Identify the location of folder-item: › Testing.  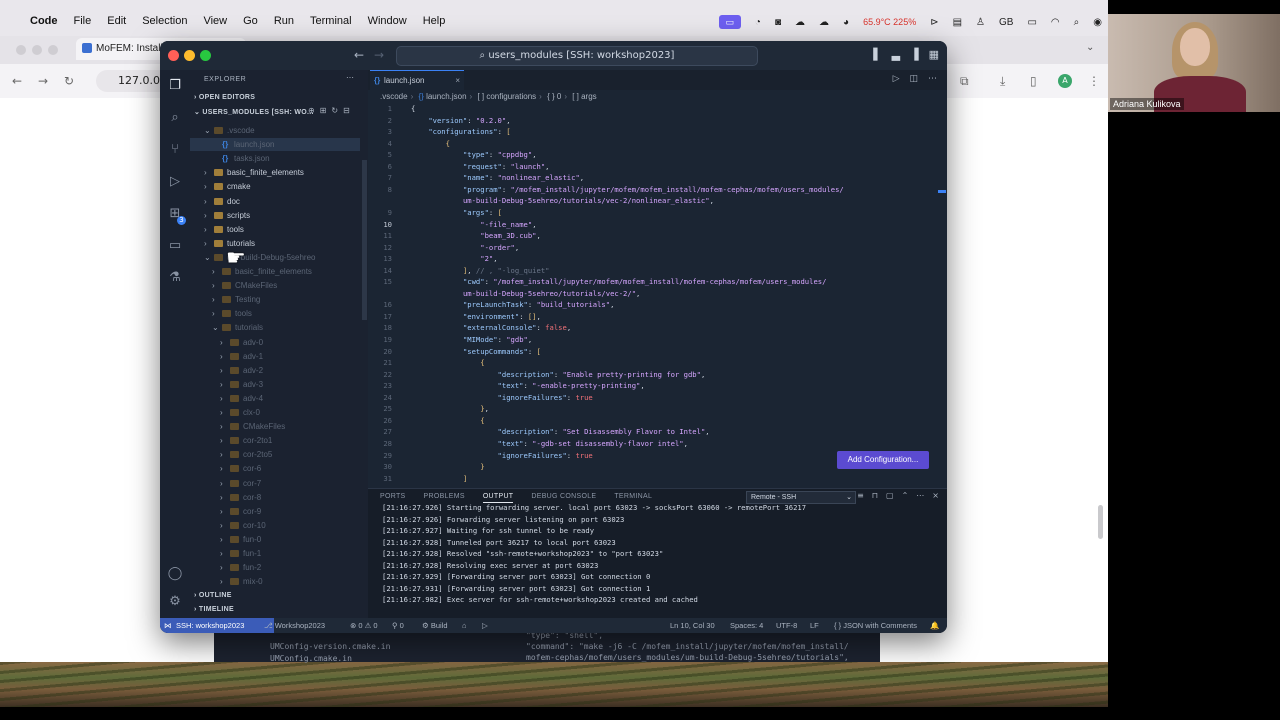
(275, 299).